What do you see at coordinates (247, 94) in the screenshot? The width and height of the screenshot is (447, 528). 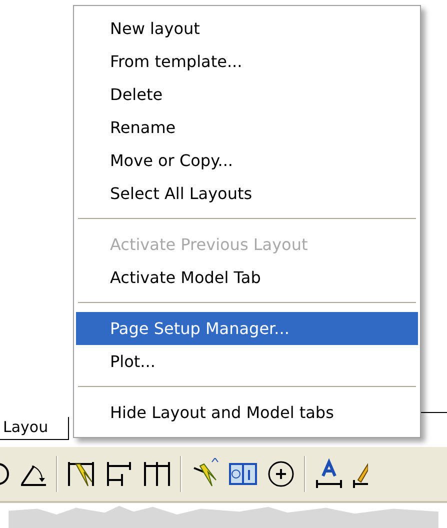 I see `menu-item: Delete` at bounding box center [247, 94].